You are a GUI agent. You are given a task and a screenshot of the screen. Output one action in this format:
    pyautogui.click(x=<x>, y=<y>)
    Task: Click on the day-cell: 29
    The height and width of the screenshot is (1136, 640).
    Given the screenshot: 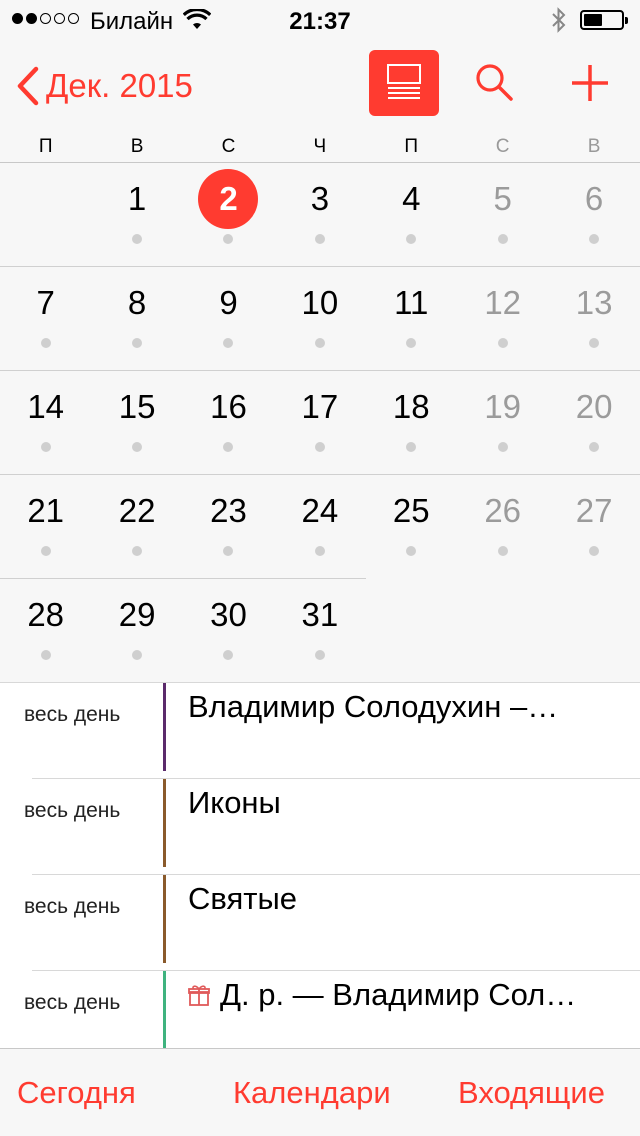 What is the action you would take?
    pyautogui.click(x=136, y=630)
    